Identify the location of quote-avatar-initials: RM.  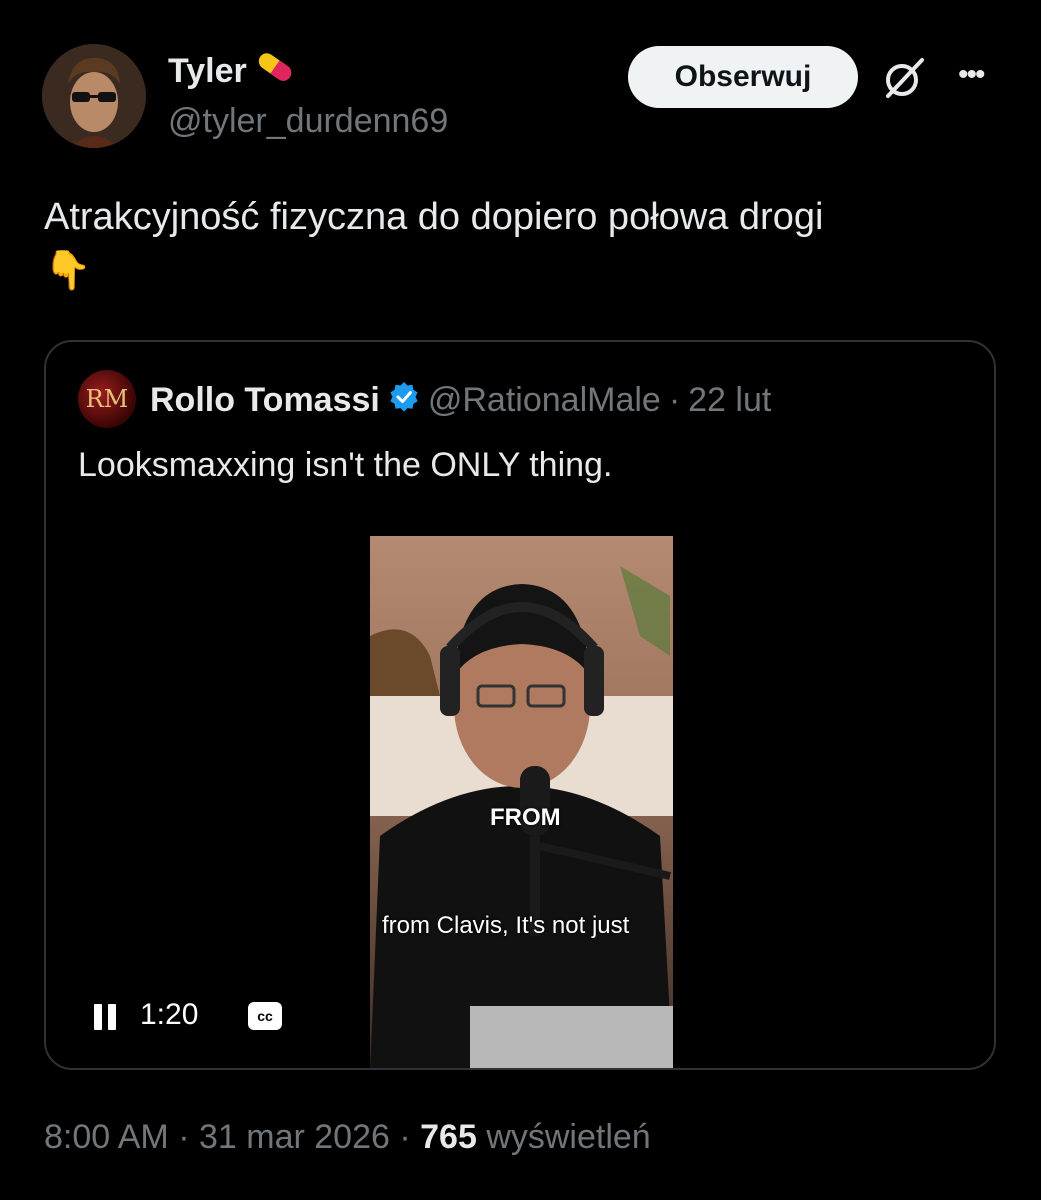
(107, 399).